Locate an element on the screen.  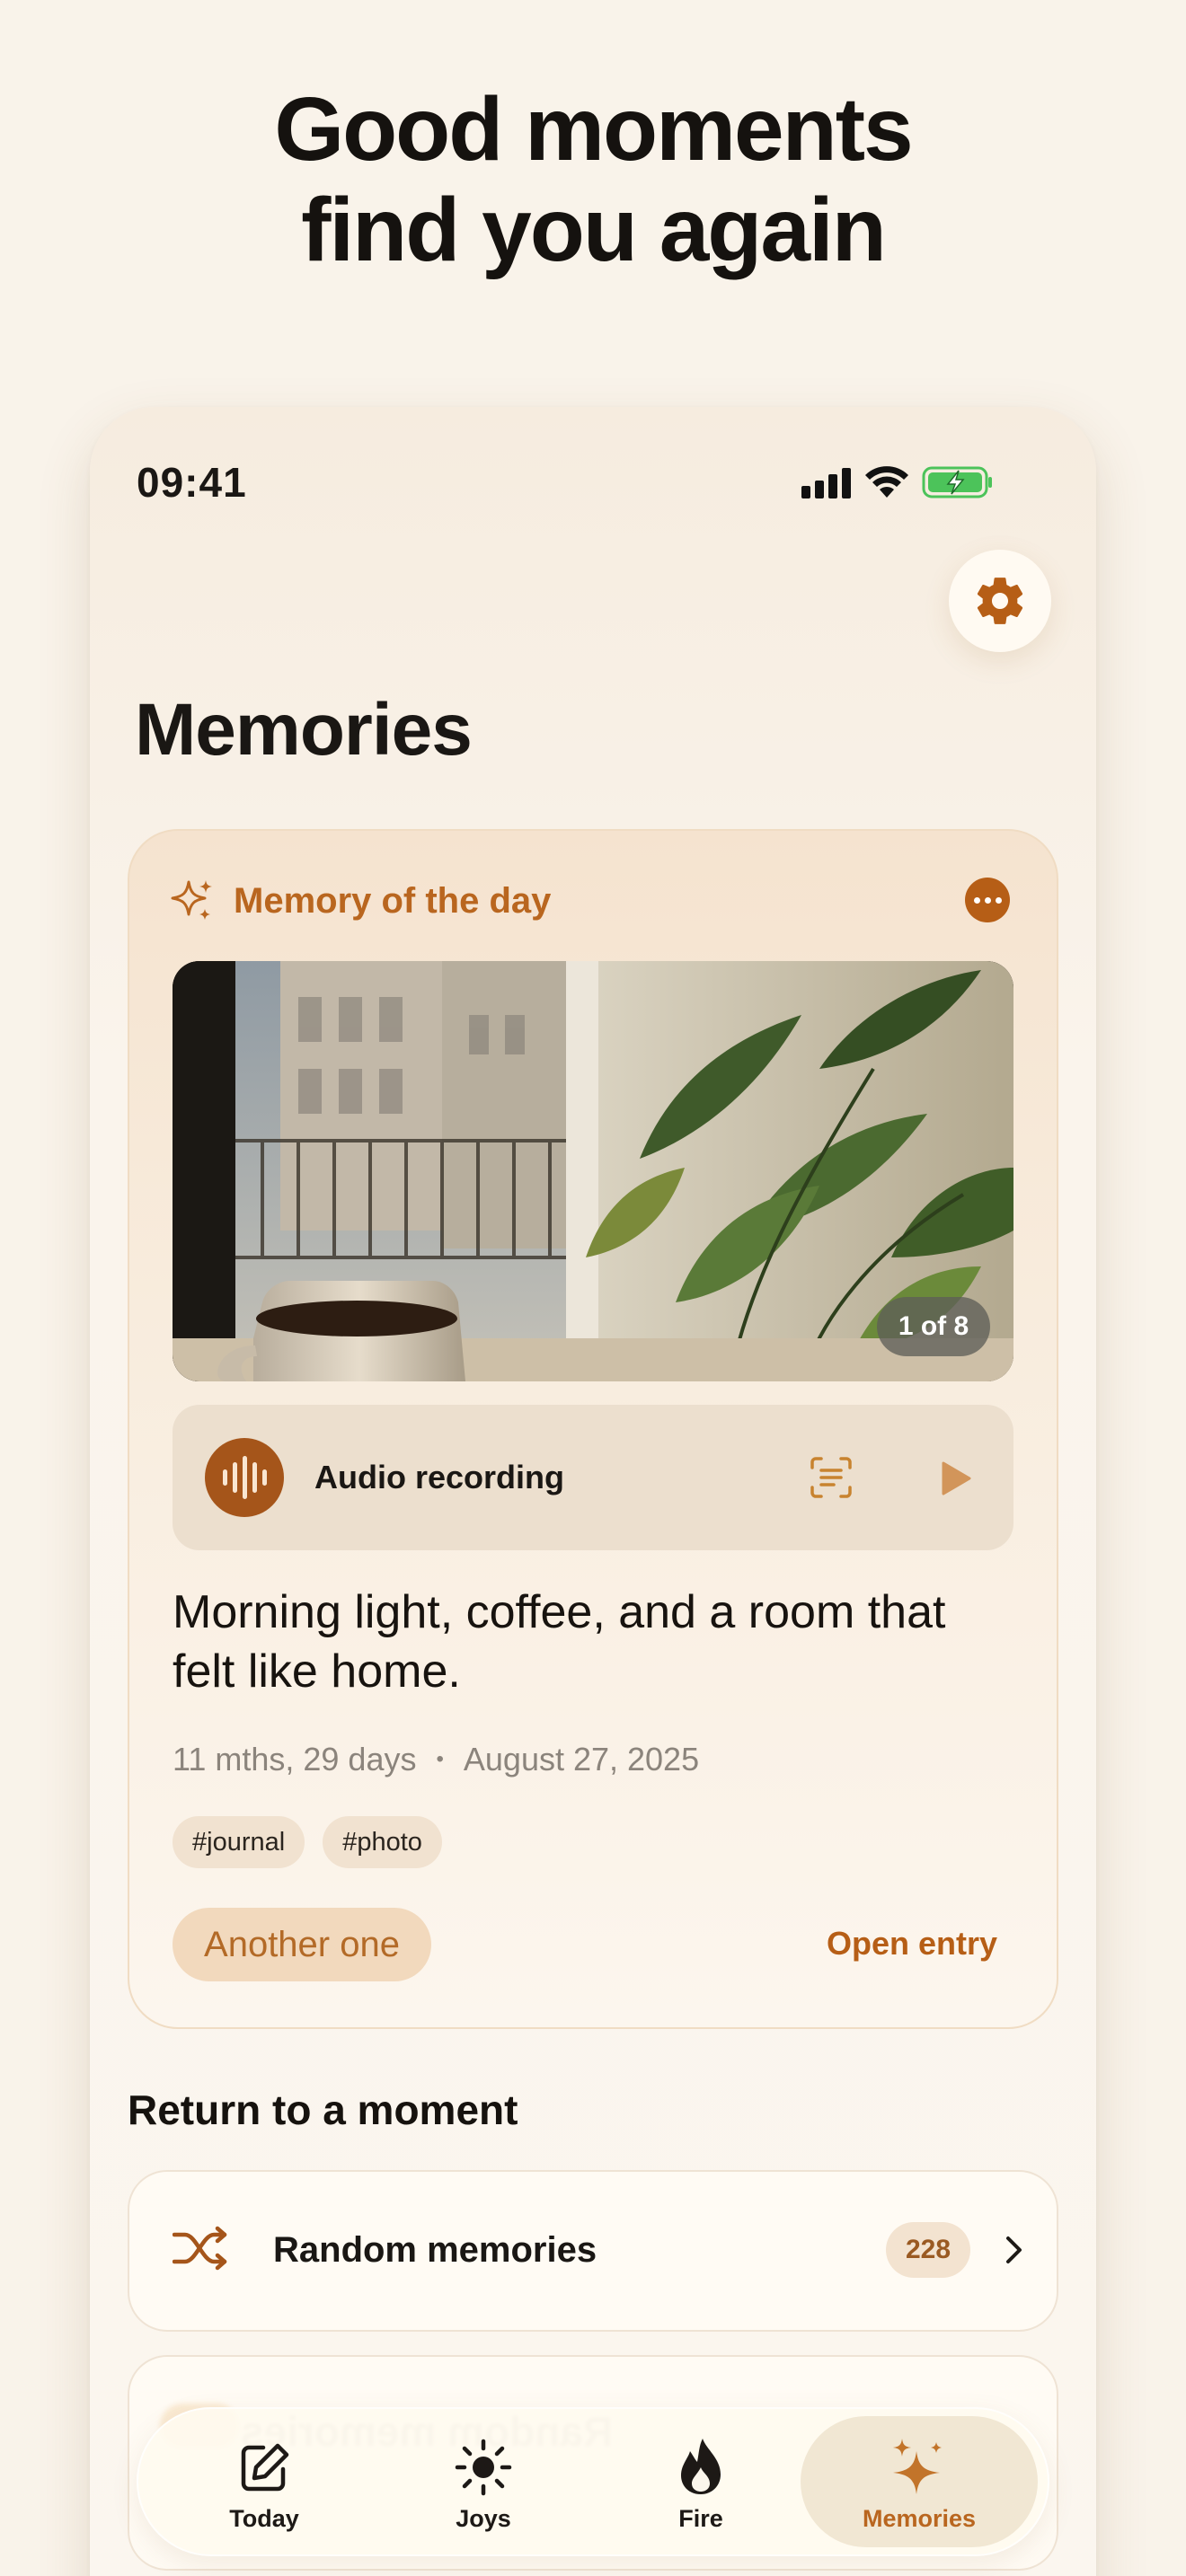
wifi-icon is located at coordinates (886, 482).